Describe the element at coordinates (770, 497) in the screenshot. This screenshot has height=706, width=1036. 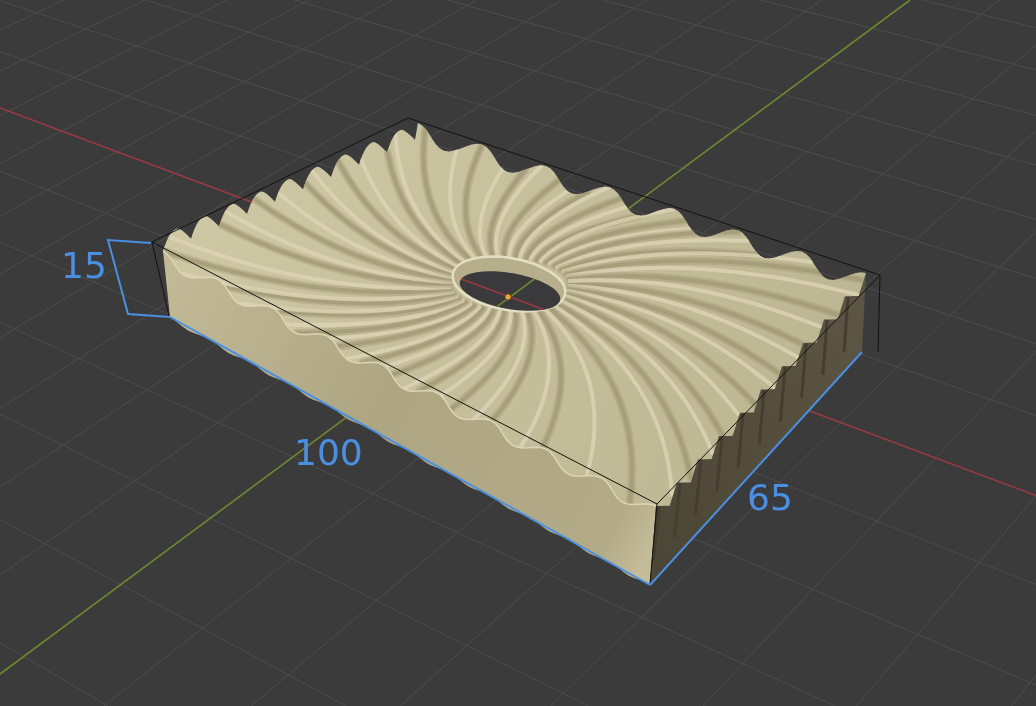
I see `dimension-label: 65` at that location.